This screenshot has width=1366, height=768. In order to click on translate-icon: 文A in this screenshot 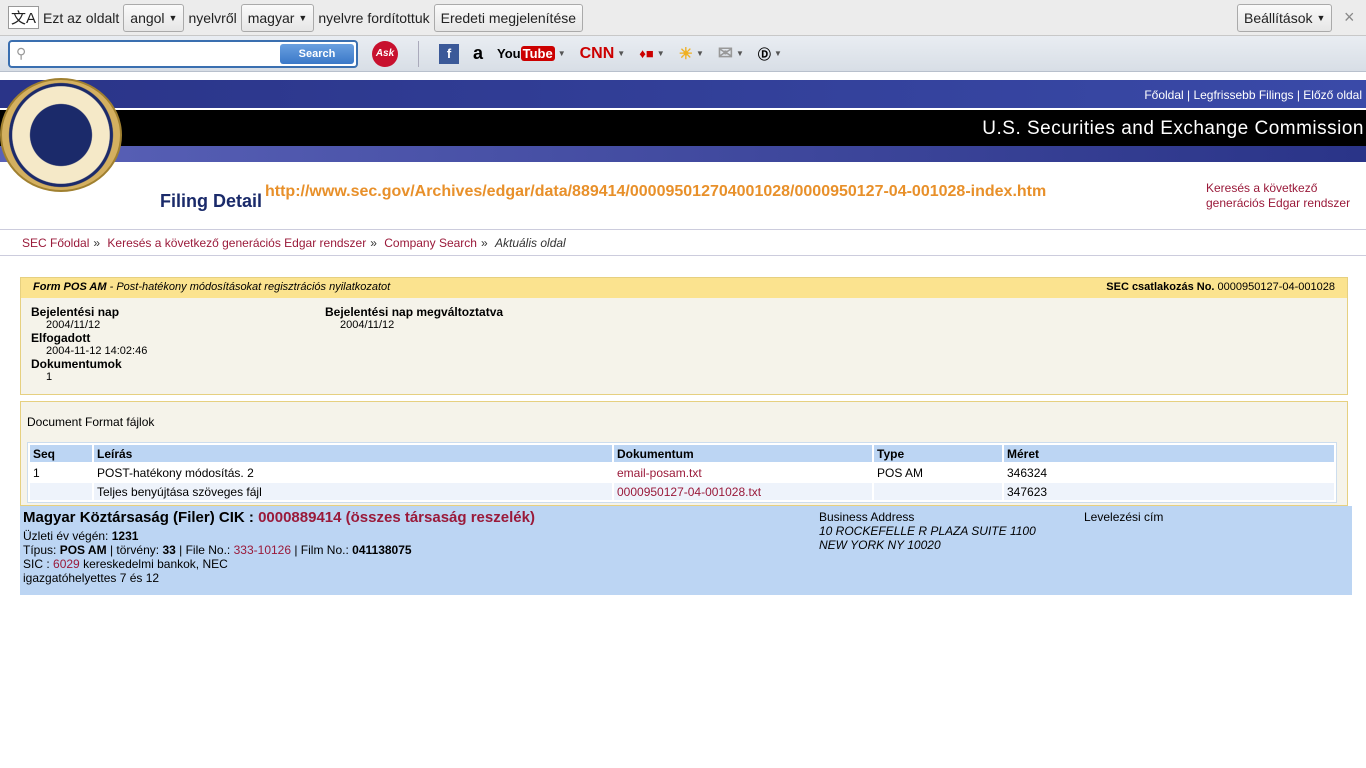, I will do `click(24, 17)`.